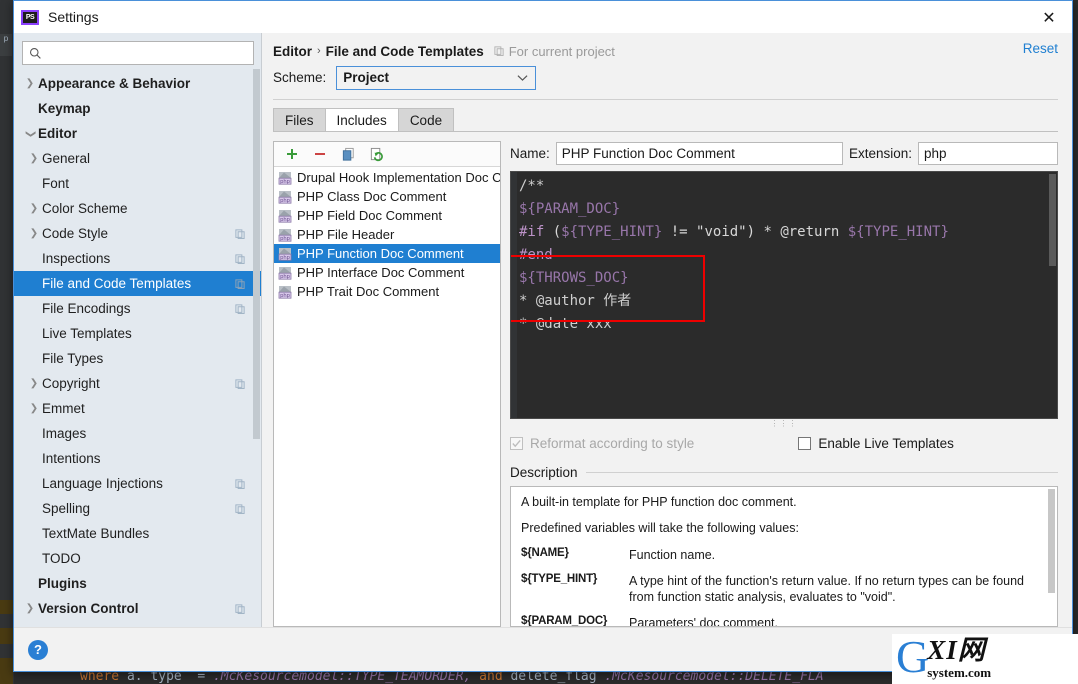 The height and width of the screenshot is (684, 1078). I want to click on sidebar-item-version-control: ❯ Version Control, so click(138, 608).